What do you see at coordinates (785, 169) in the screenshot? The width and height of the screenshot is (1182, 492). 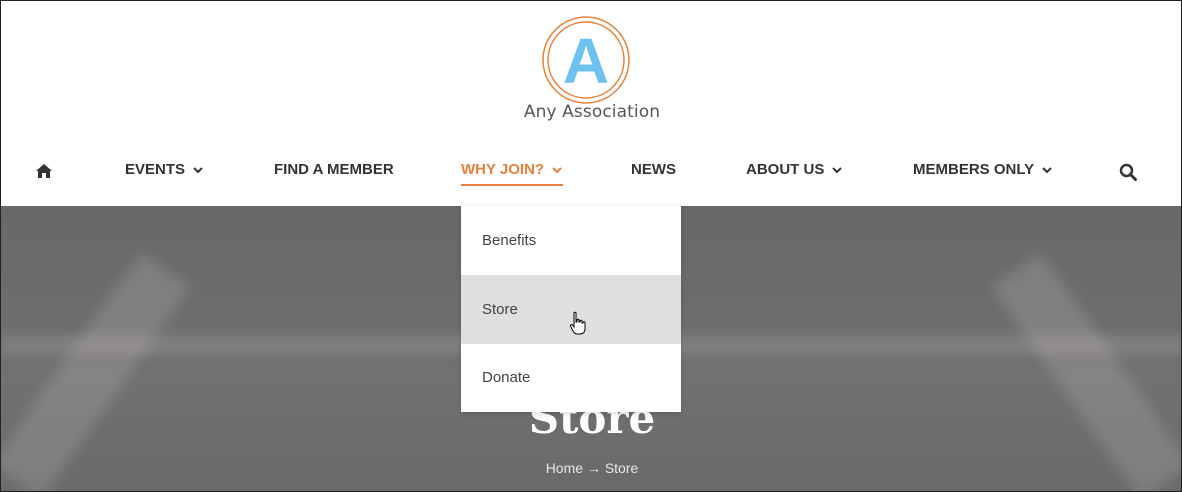 I see `nav-label: ABOUT US` at bounding box center [785, 169].